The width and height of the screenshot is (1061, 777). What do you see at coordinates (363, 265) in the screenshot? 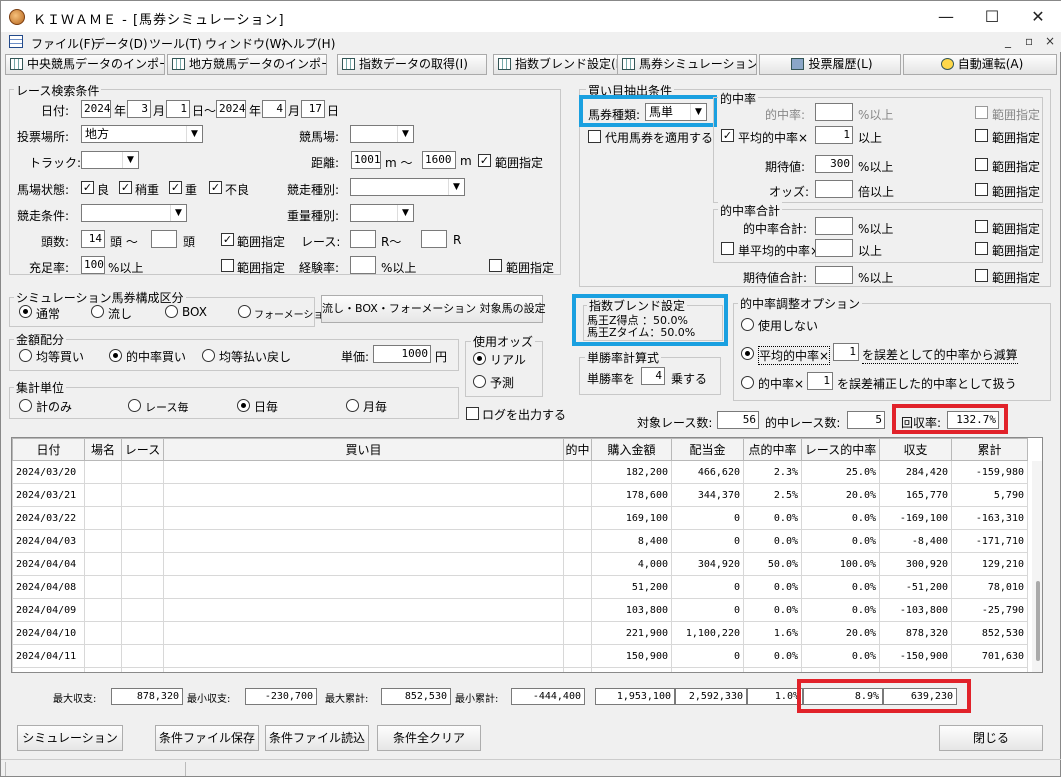
I see `exp-input` at bounding box center [363, 265].